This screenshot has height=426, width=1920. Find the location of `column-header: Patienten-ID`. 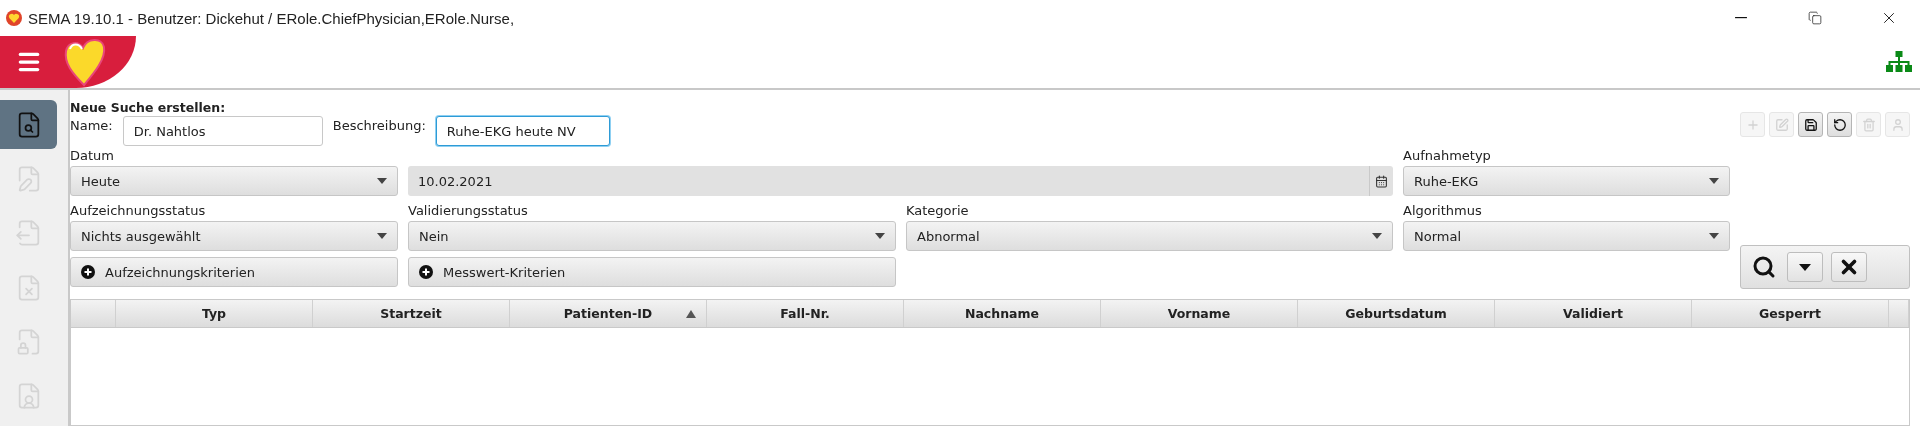

column-header: Patienten-ID is located at coordinates (608, 313).